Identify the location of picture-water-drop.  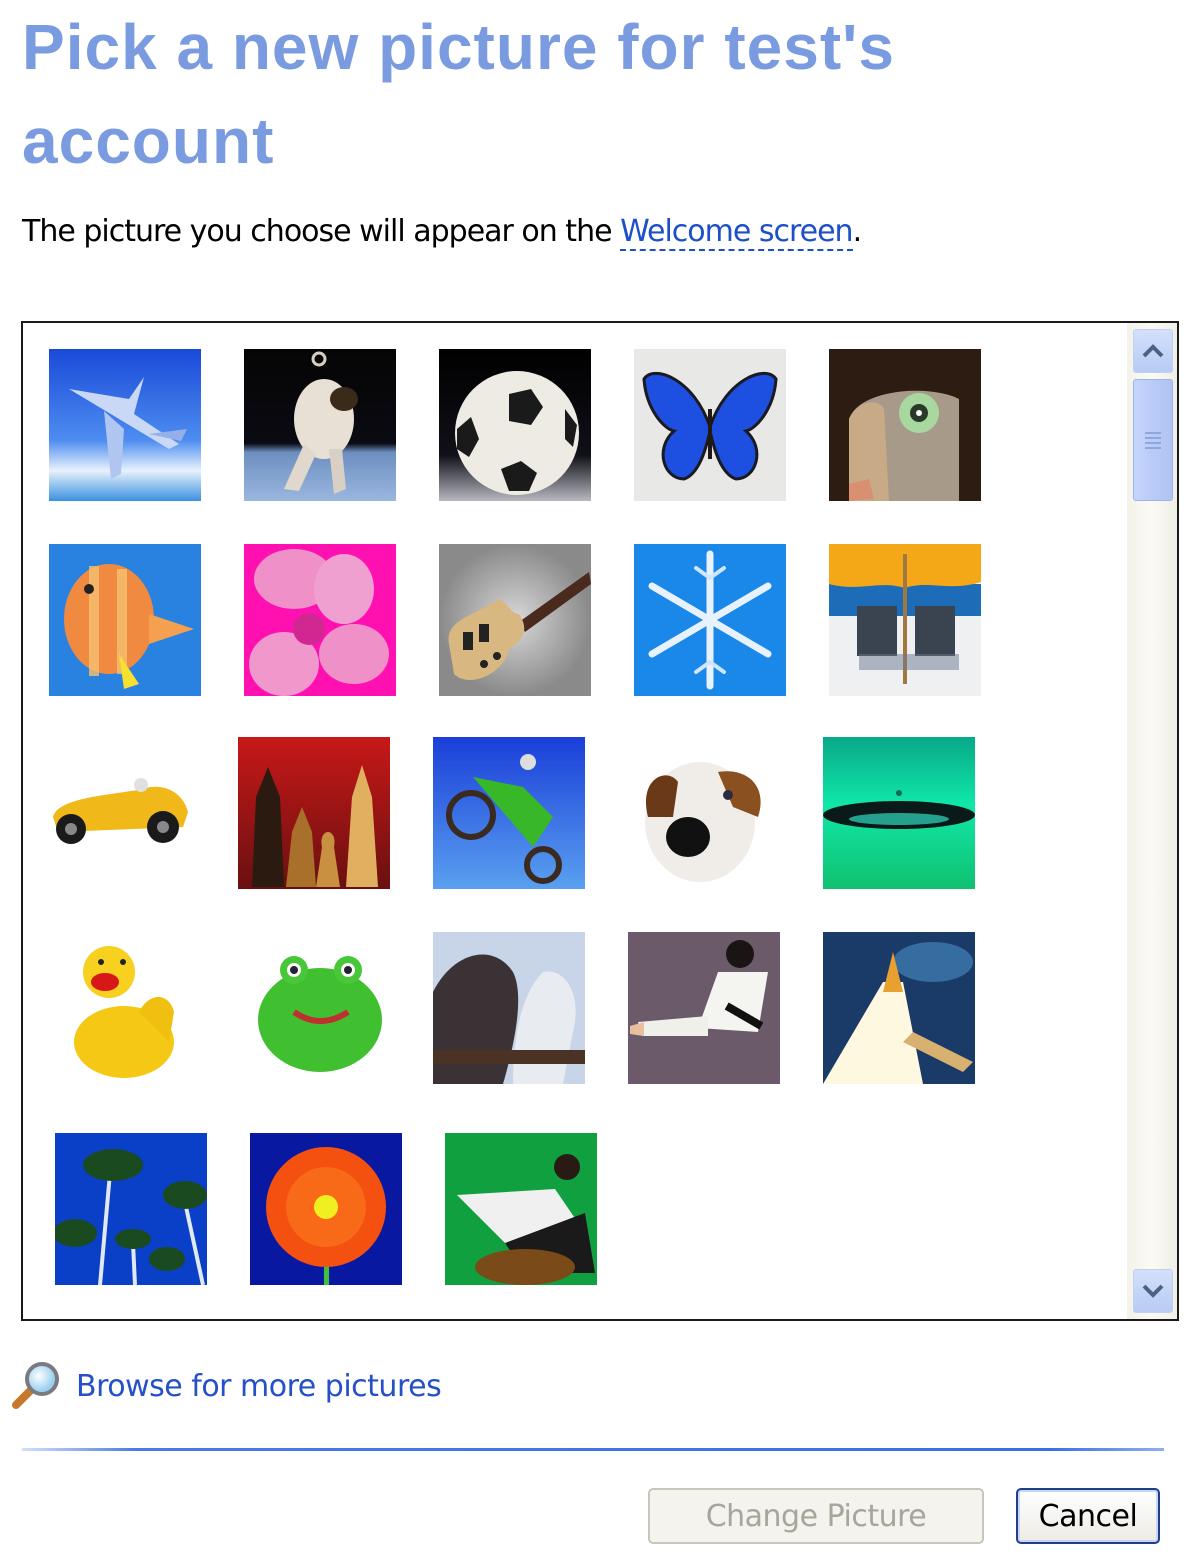
(899, 813).